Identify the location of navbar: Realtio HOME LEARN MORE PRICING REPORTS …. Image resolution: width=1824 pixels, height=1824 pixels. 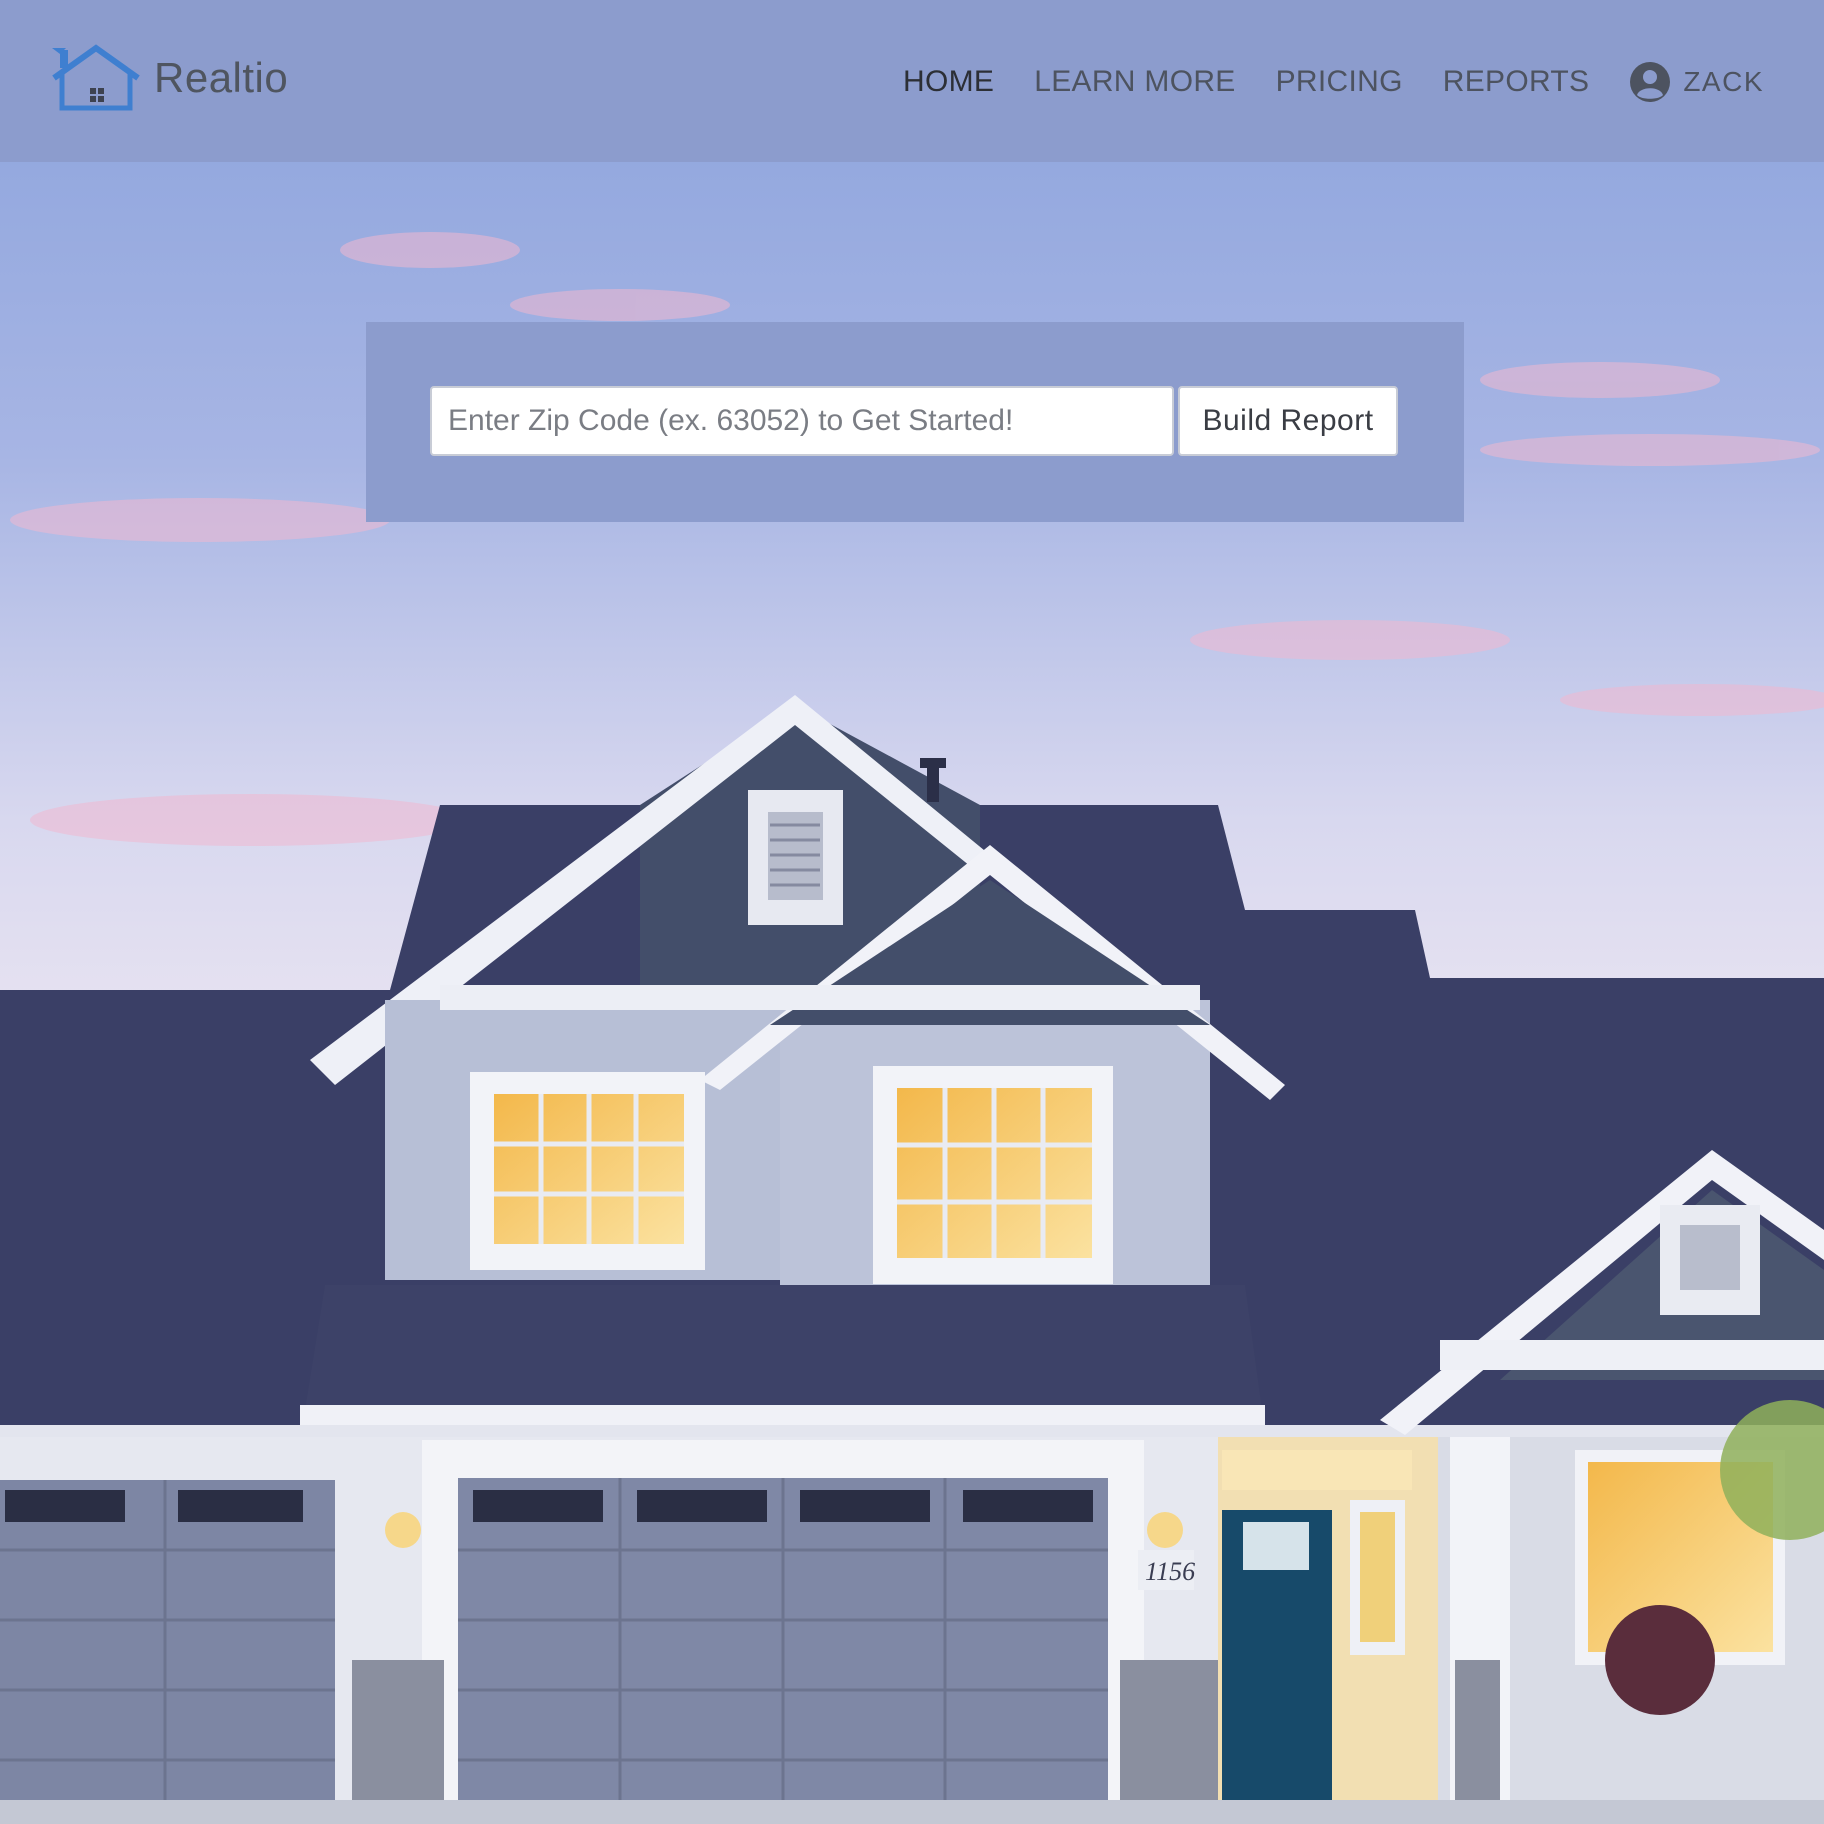
(912, 81).